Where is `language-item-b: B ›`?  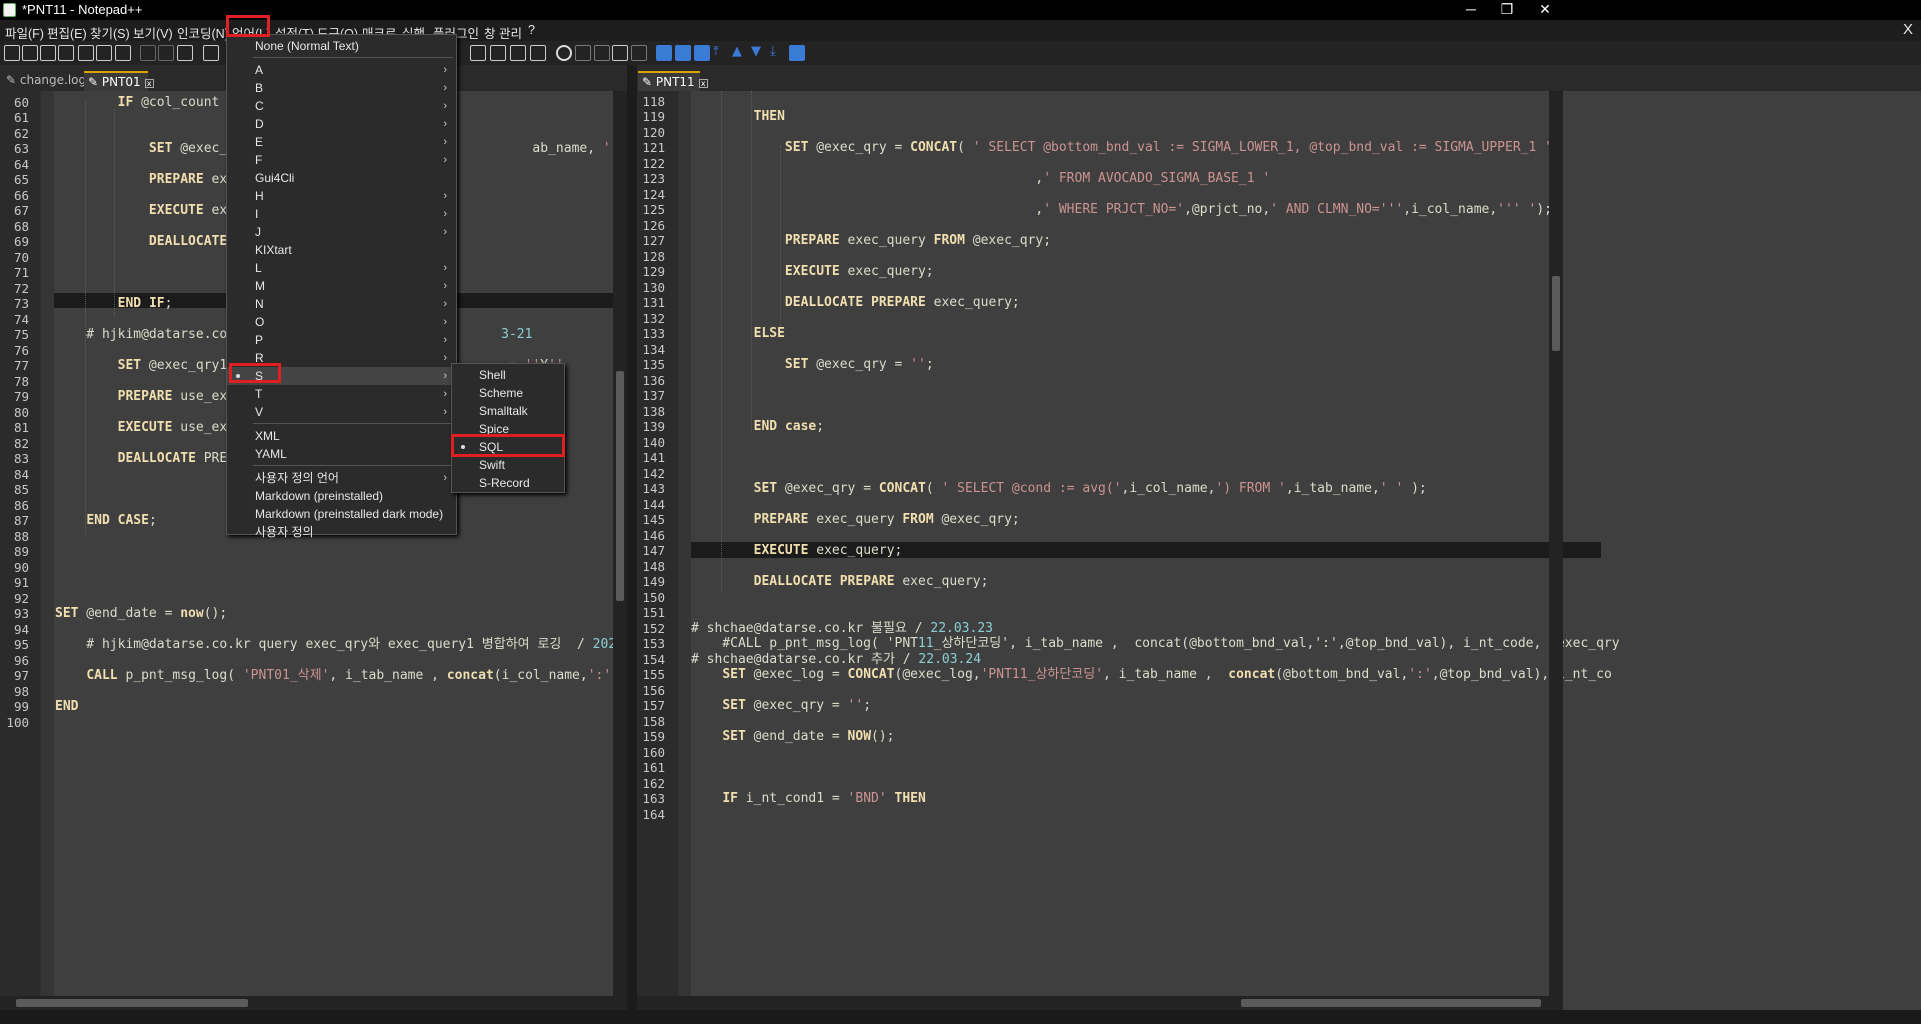
language-item-b: B › is located at coordinates (341, 88).